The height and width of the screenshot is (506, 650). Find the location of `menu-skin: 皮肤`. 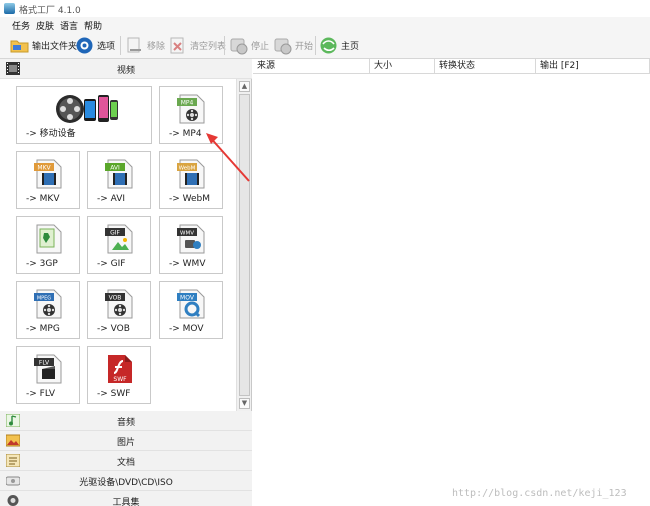

menu-skin: 皮肤 is located at coordinates (45, 25).